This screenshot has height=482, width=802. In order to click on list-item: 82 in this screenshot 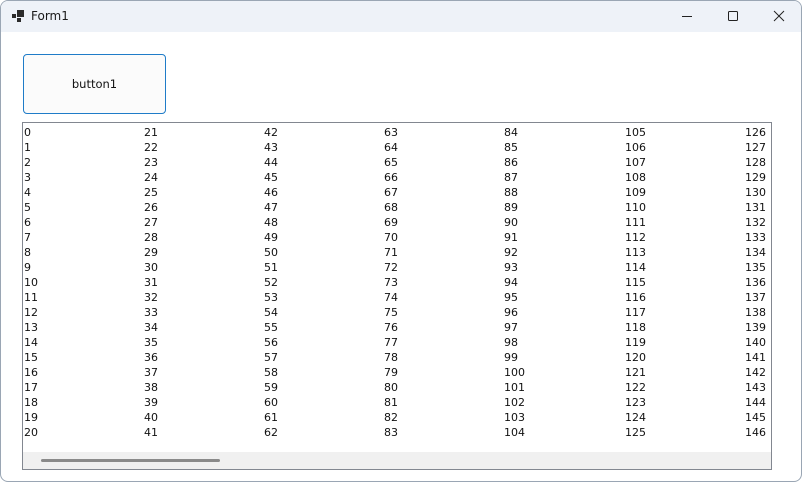, I will do `click(439, 417)`.